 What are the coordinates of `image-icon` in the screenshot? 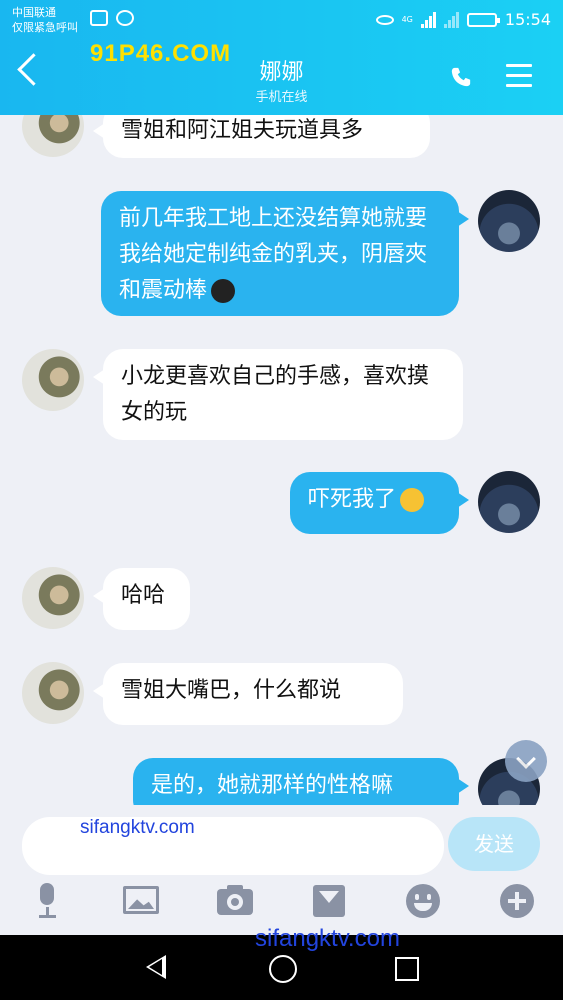 It's located at (141, 901).